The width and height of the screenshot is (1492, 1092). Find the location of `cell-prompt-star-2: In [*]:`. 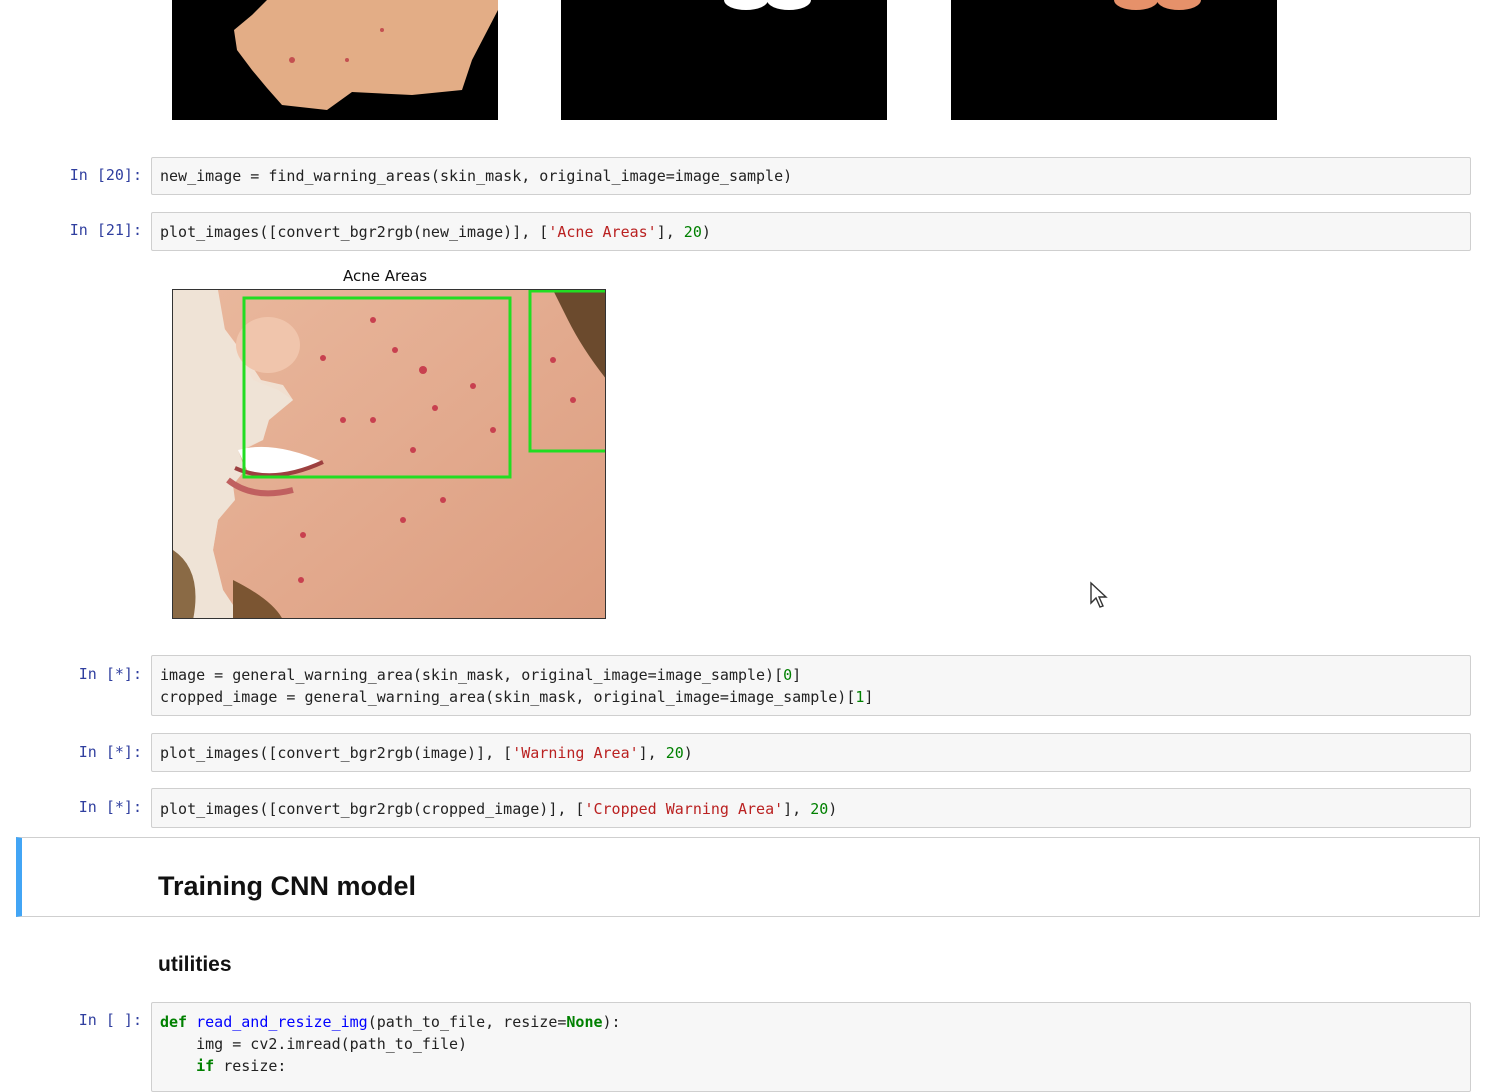

cell-prompt-star-2: In [*]: is located at coordinates (110, 752).